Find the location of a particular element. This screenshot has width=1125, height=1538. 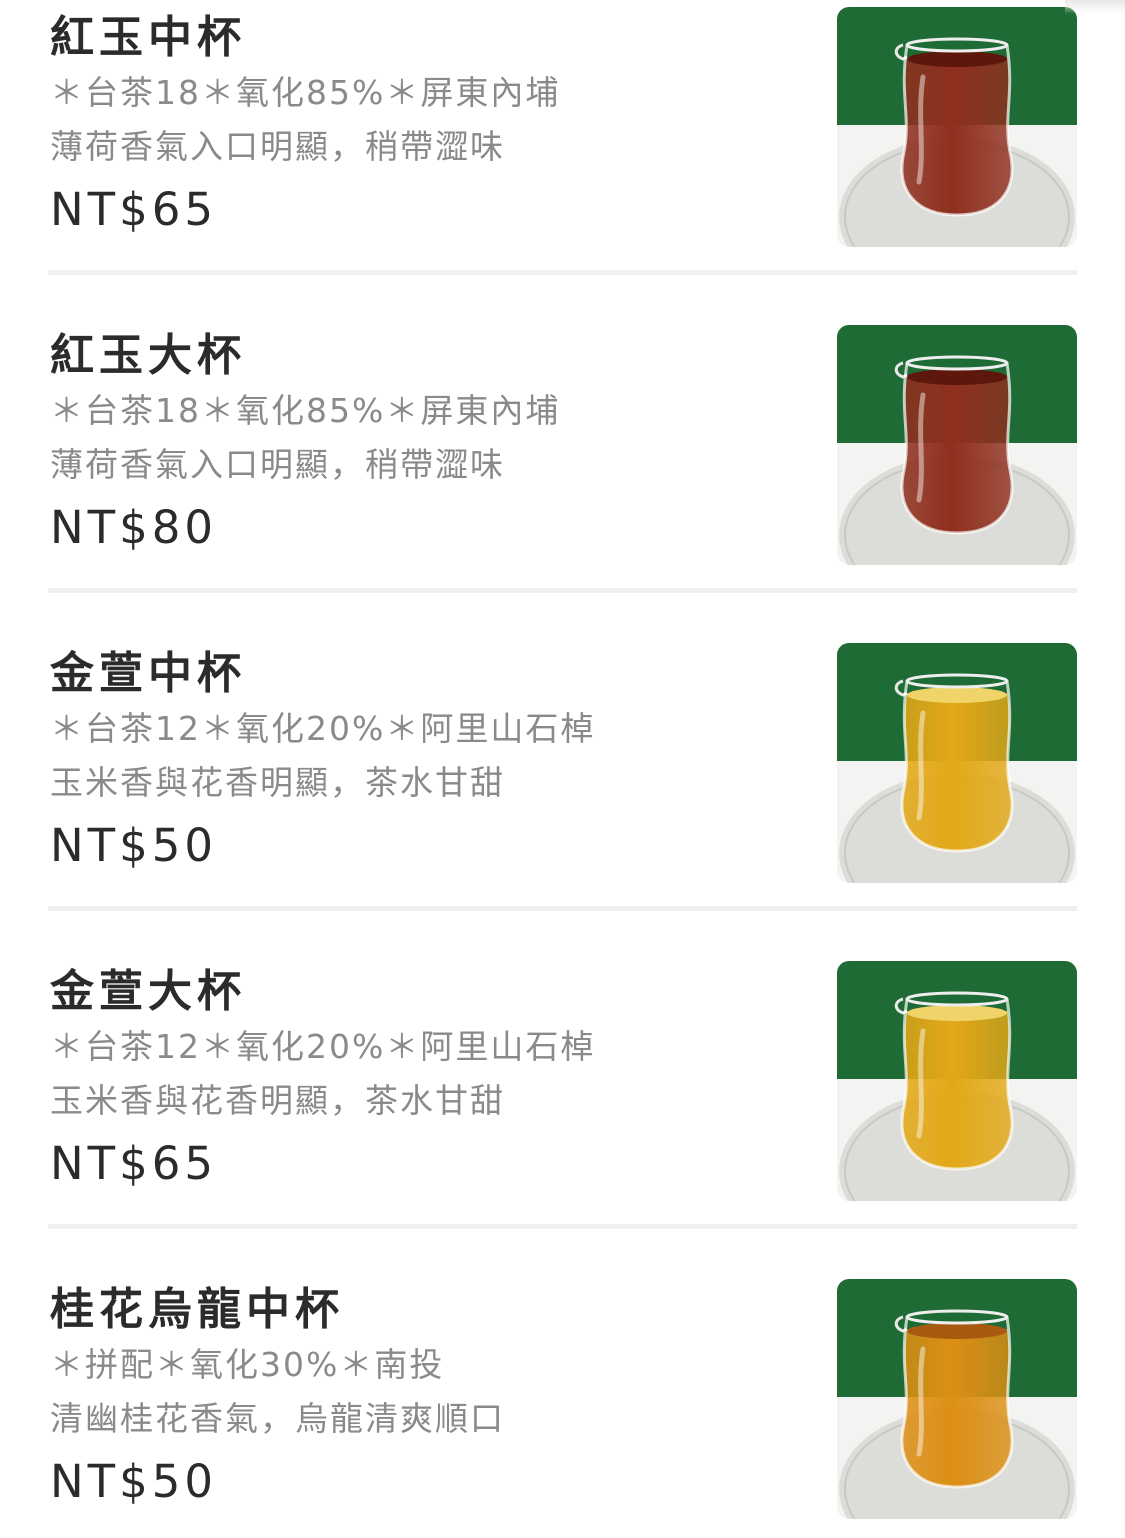

menu-item-name: 金萱大杯 is located at coordinates (148, 991).